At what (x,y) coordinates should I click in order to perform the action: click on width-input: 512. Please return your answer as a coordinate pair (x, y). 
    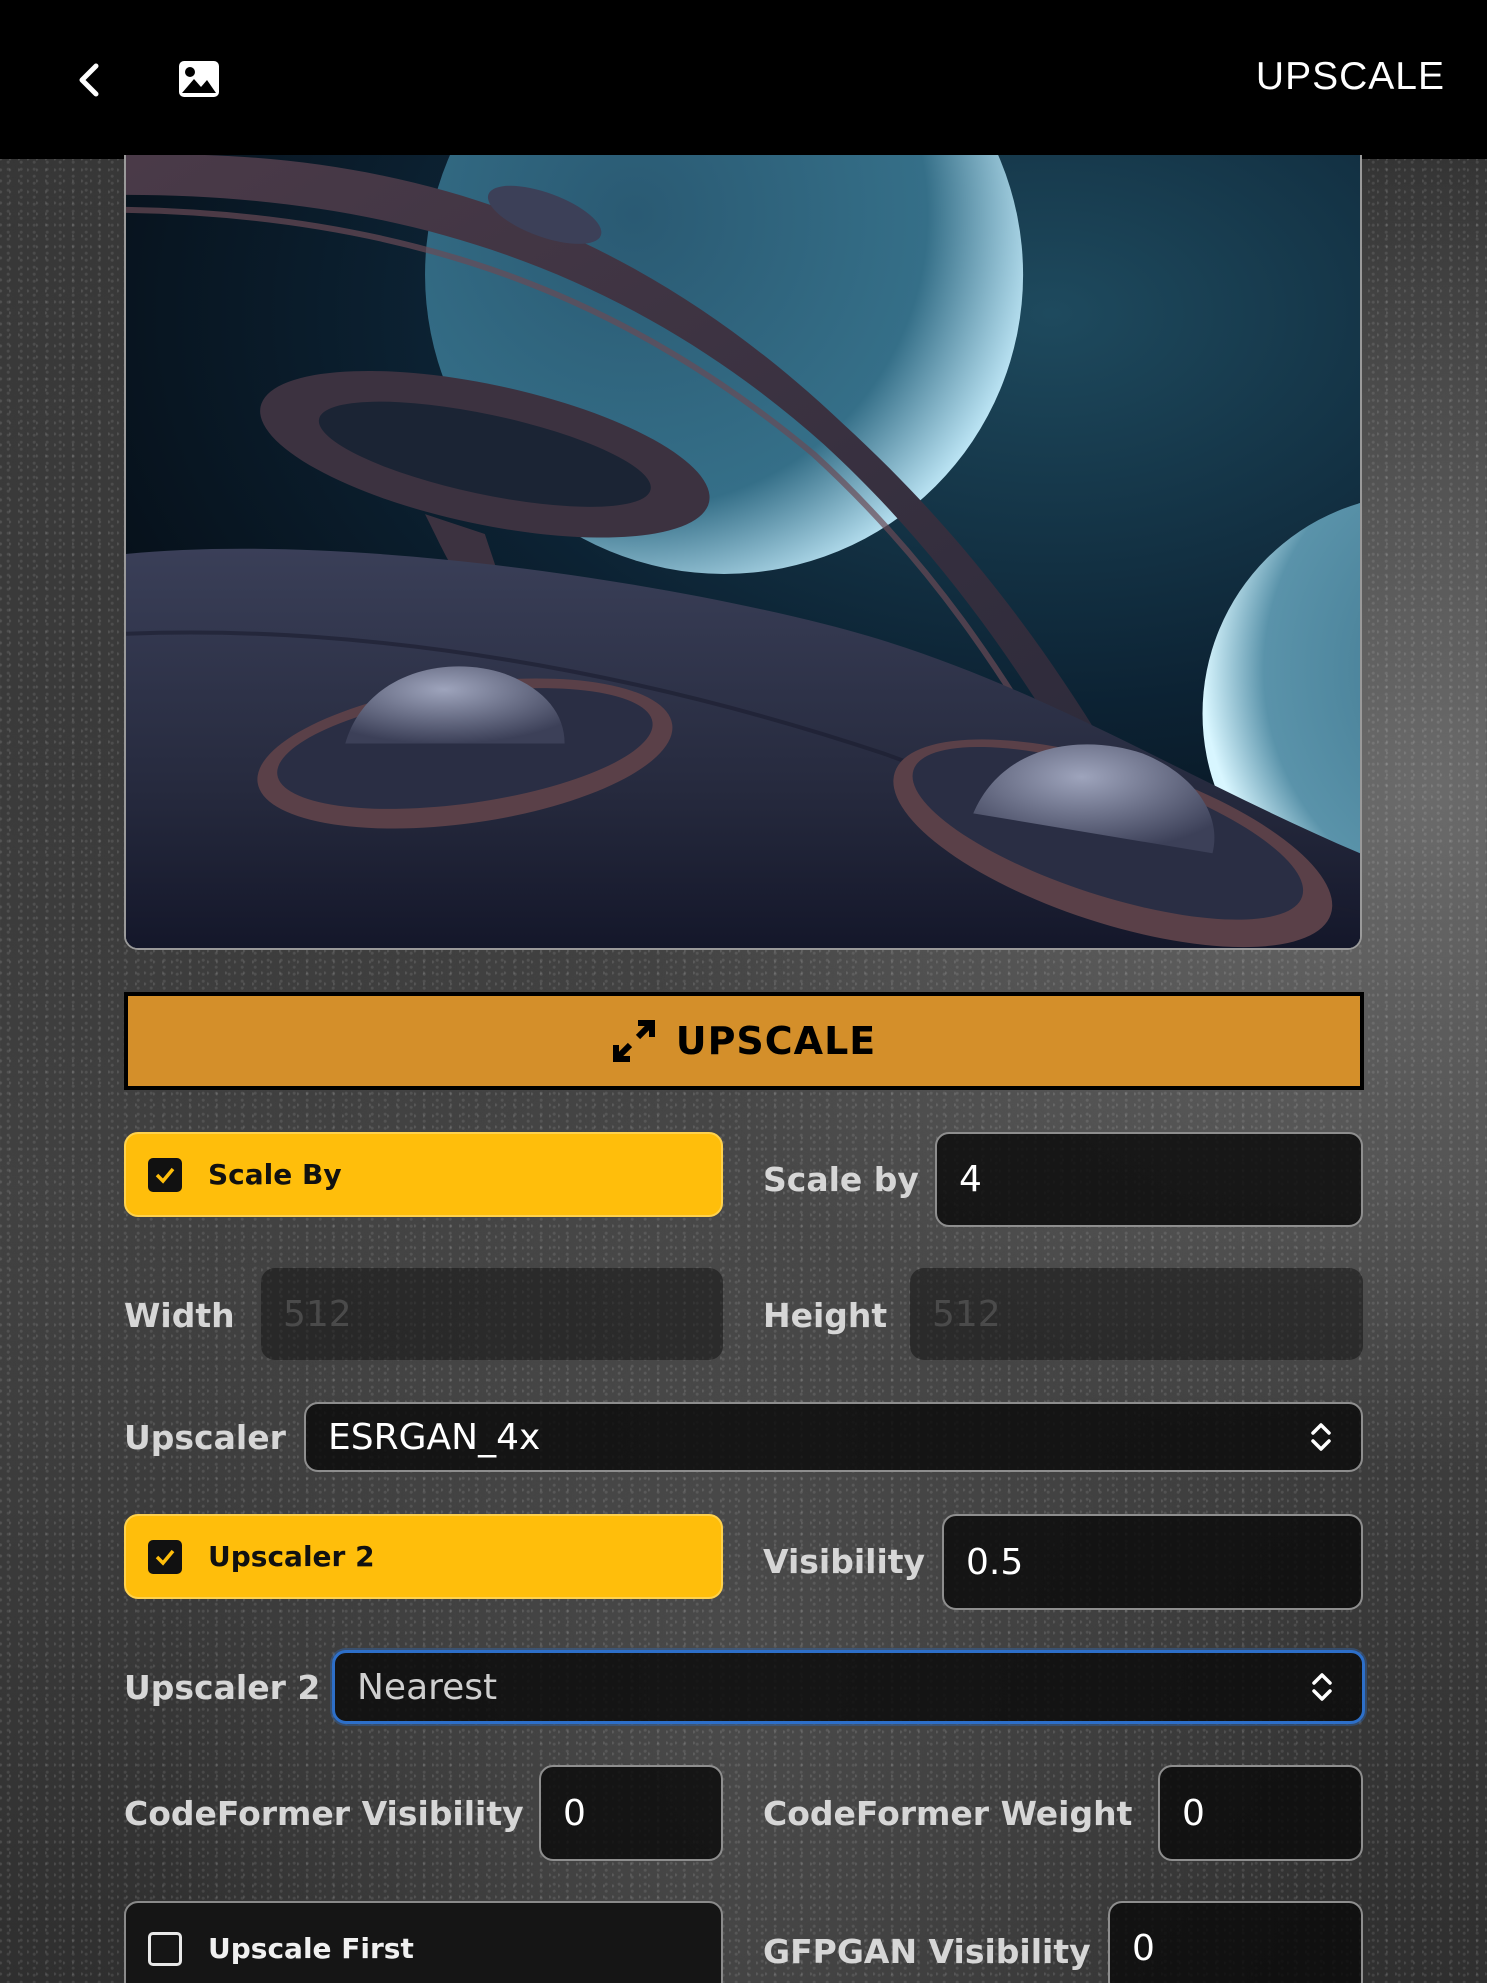
    Looking at the image, I should click on (492, 1314).